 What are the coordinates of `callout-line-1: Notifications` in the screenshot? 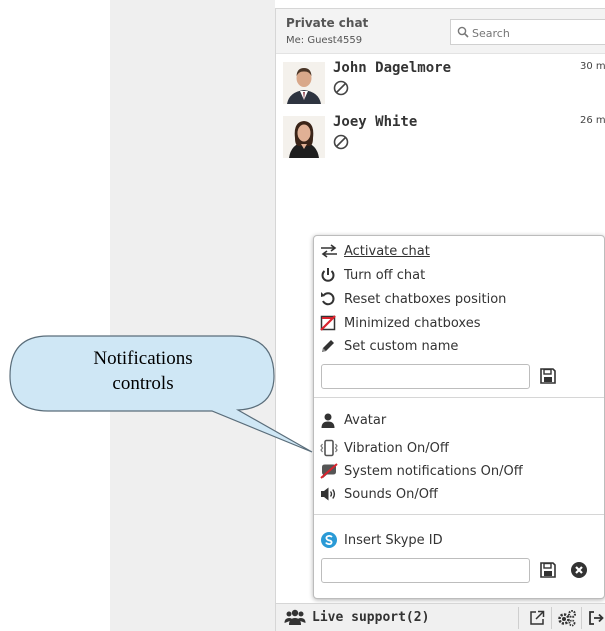 It's located at (143, 358).